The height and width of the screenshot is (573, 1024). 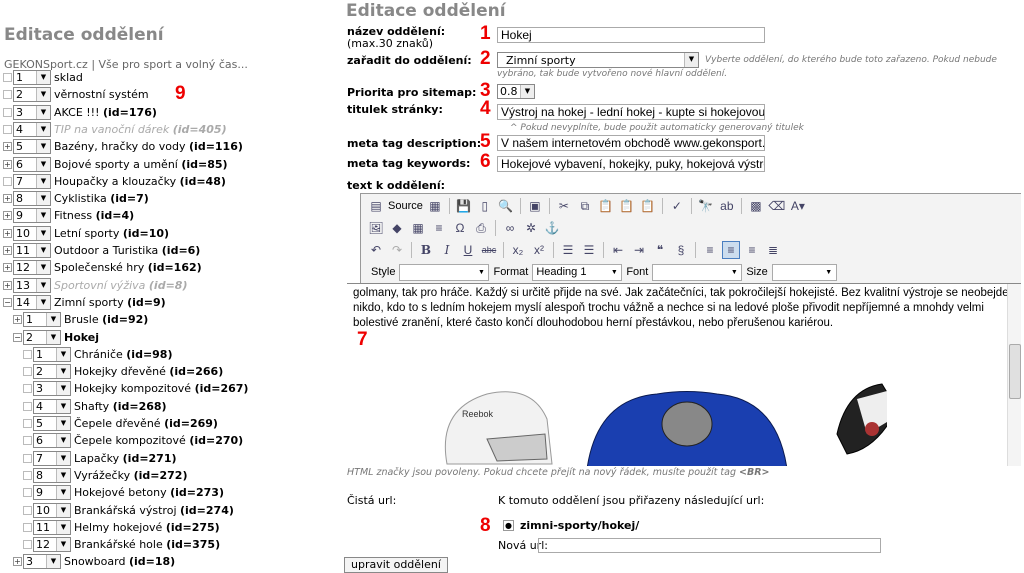 I want to click on flash-icon: ◆, so click(x=397, y=228).